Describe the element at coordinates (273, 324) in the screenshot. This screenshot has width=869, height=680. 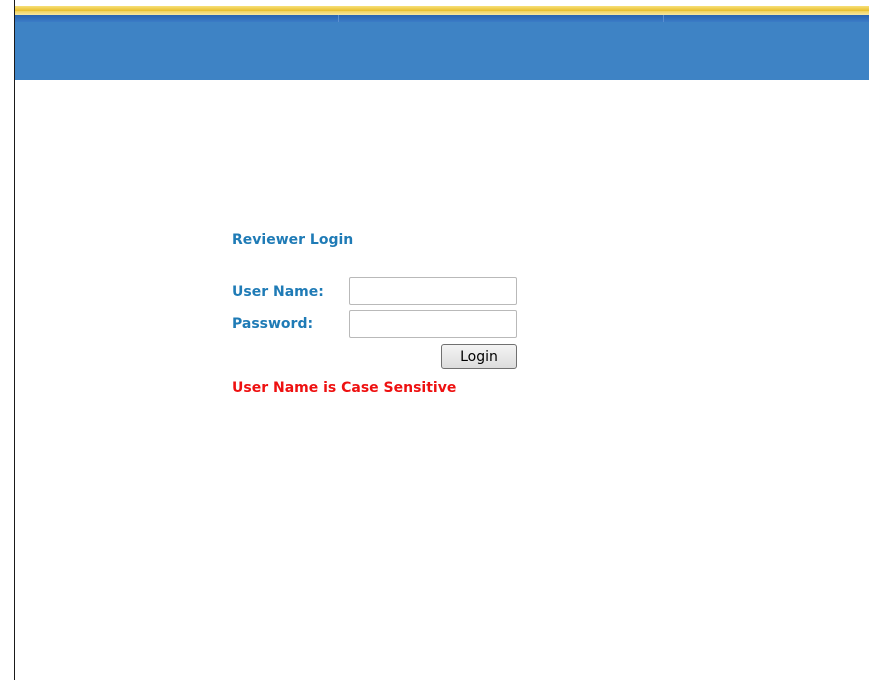
I see `password-label: Password:` at that location.